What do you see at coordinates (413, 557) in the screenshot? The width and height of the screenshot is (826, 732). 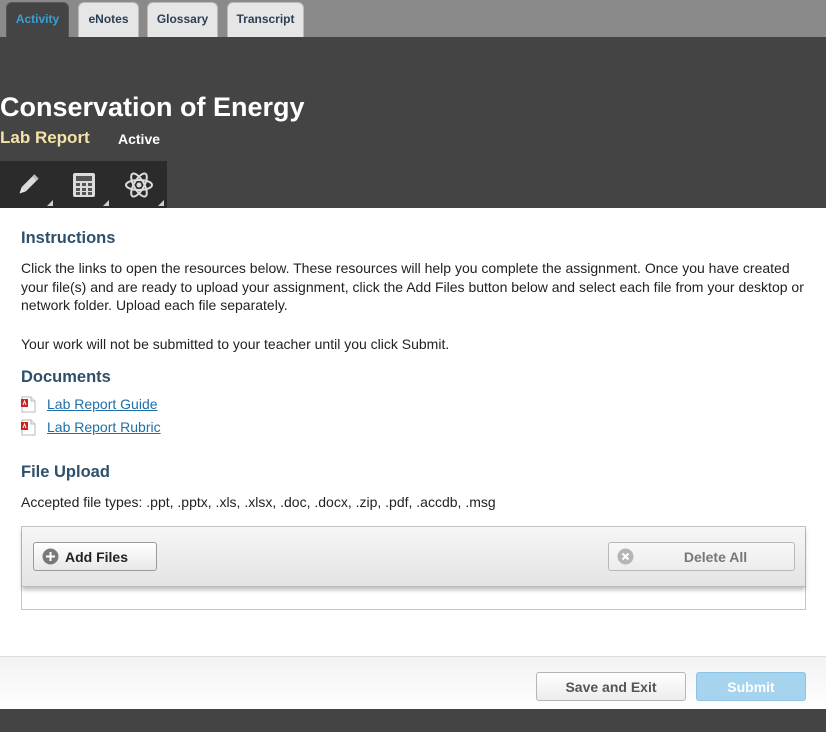 I see `upload-toolbar: Add Files Delete All` at bounding box center [413, 557].